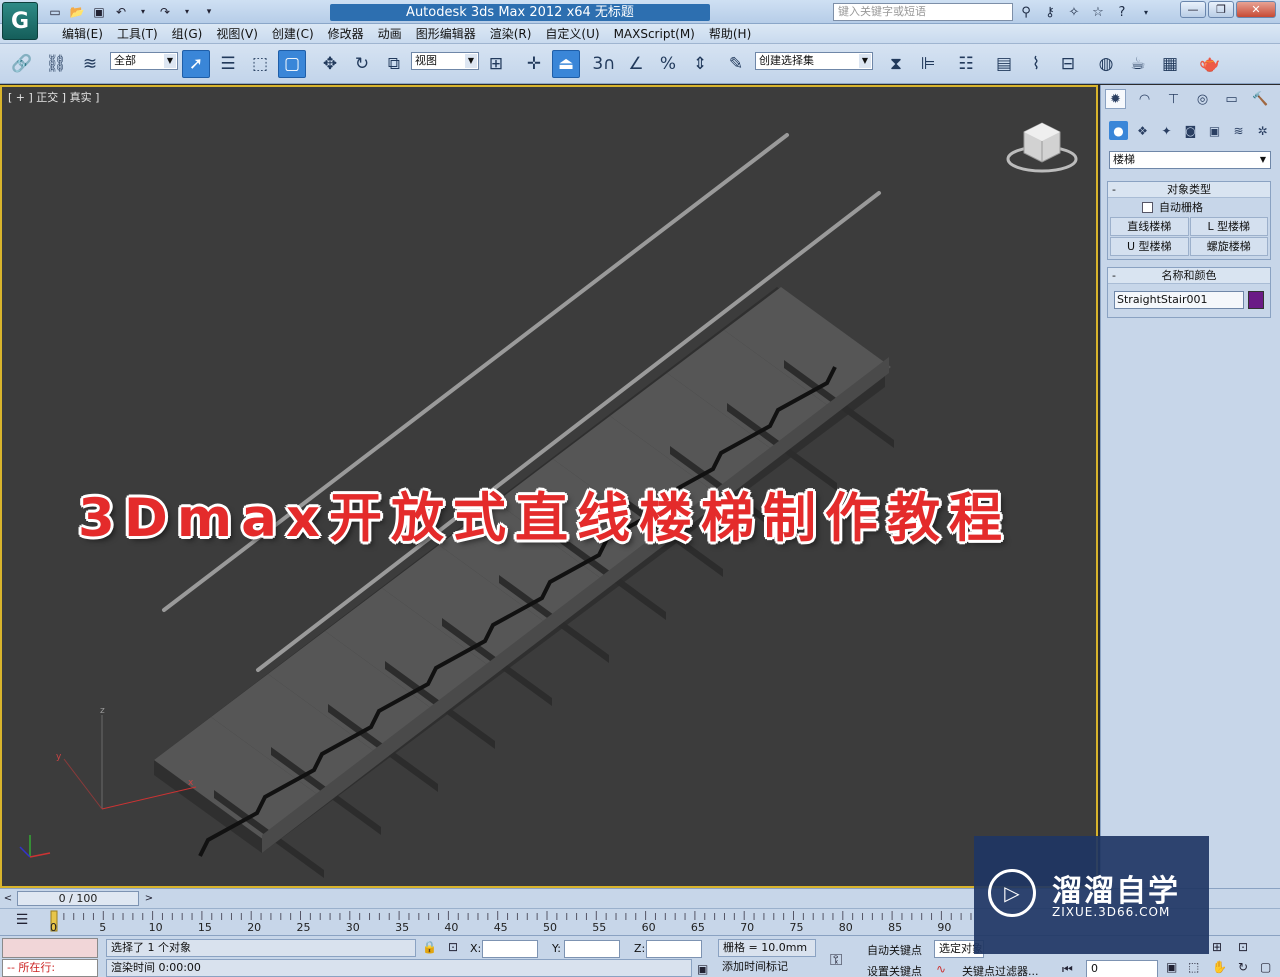 Image resolution: width=1280 pixels, height=977 pixels. Describe the element at coordinates (1256, 9) in the screenshot. I see `close-icon: ✕` at that location.